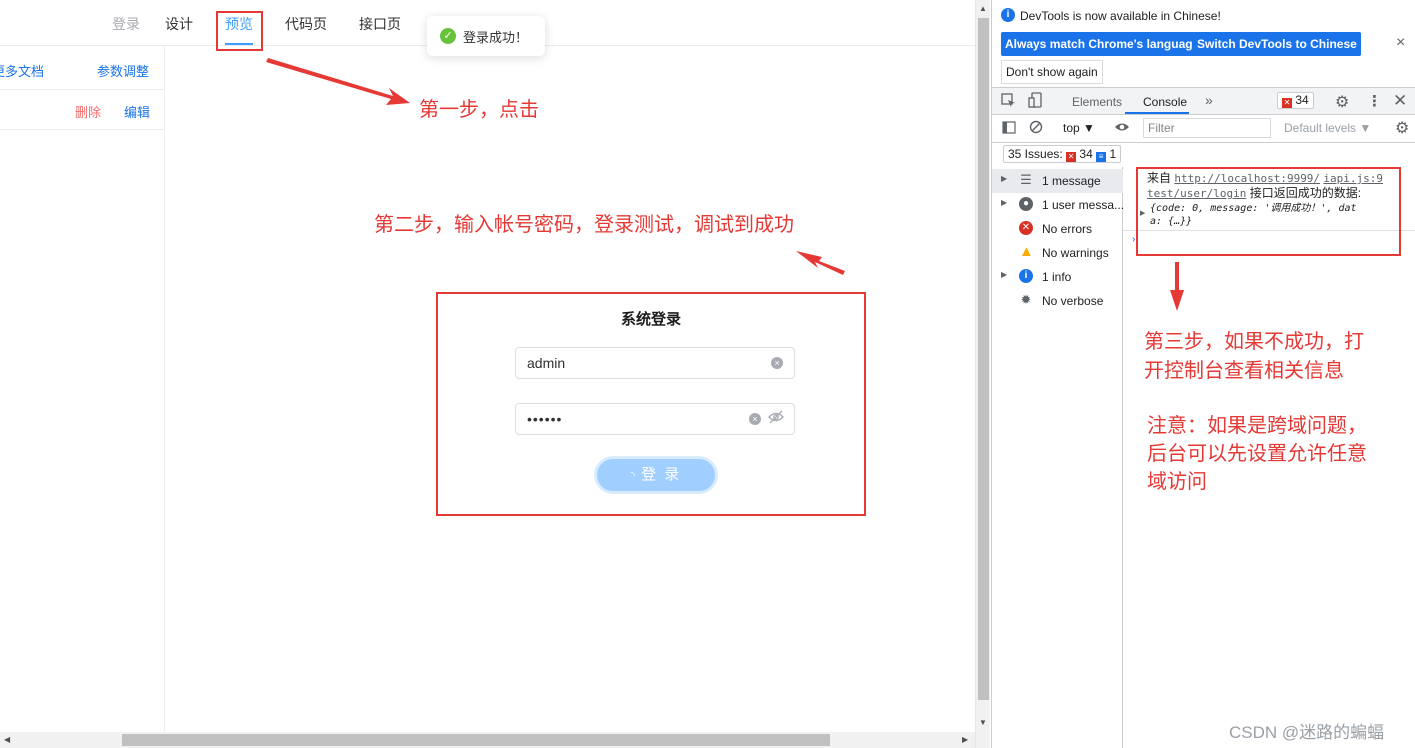  Describe the element at coordinates (1307, 732) in the screenshot. I see `csdn-watermark: CSDN @迷路的蝙蝠` at that location.